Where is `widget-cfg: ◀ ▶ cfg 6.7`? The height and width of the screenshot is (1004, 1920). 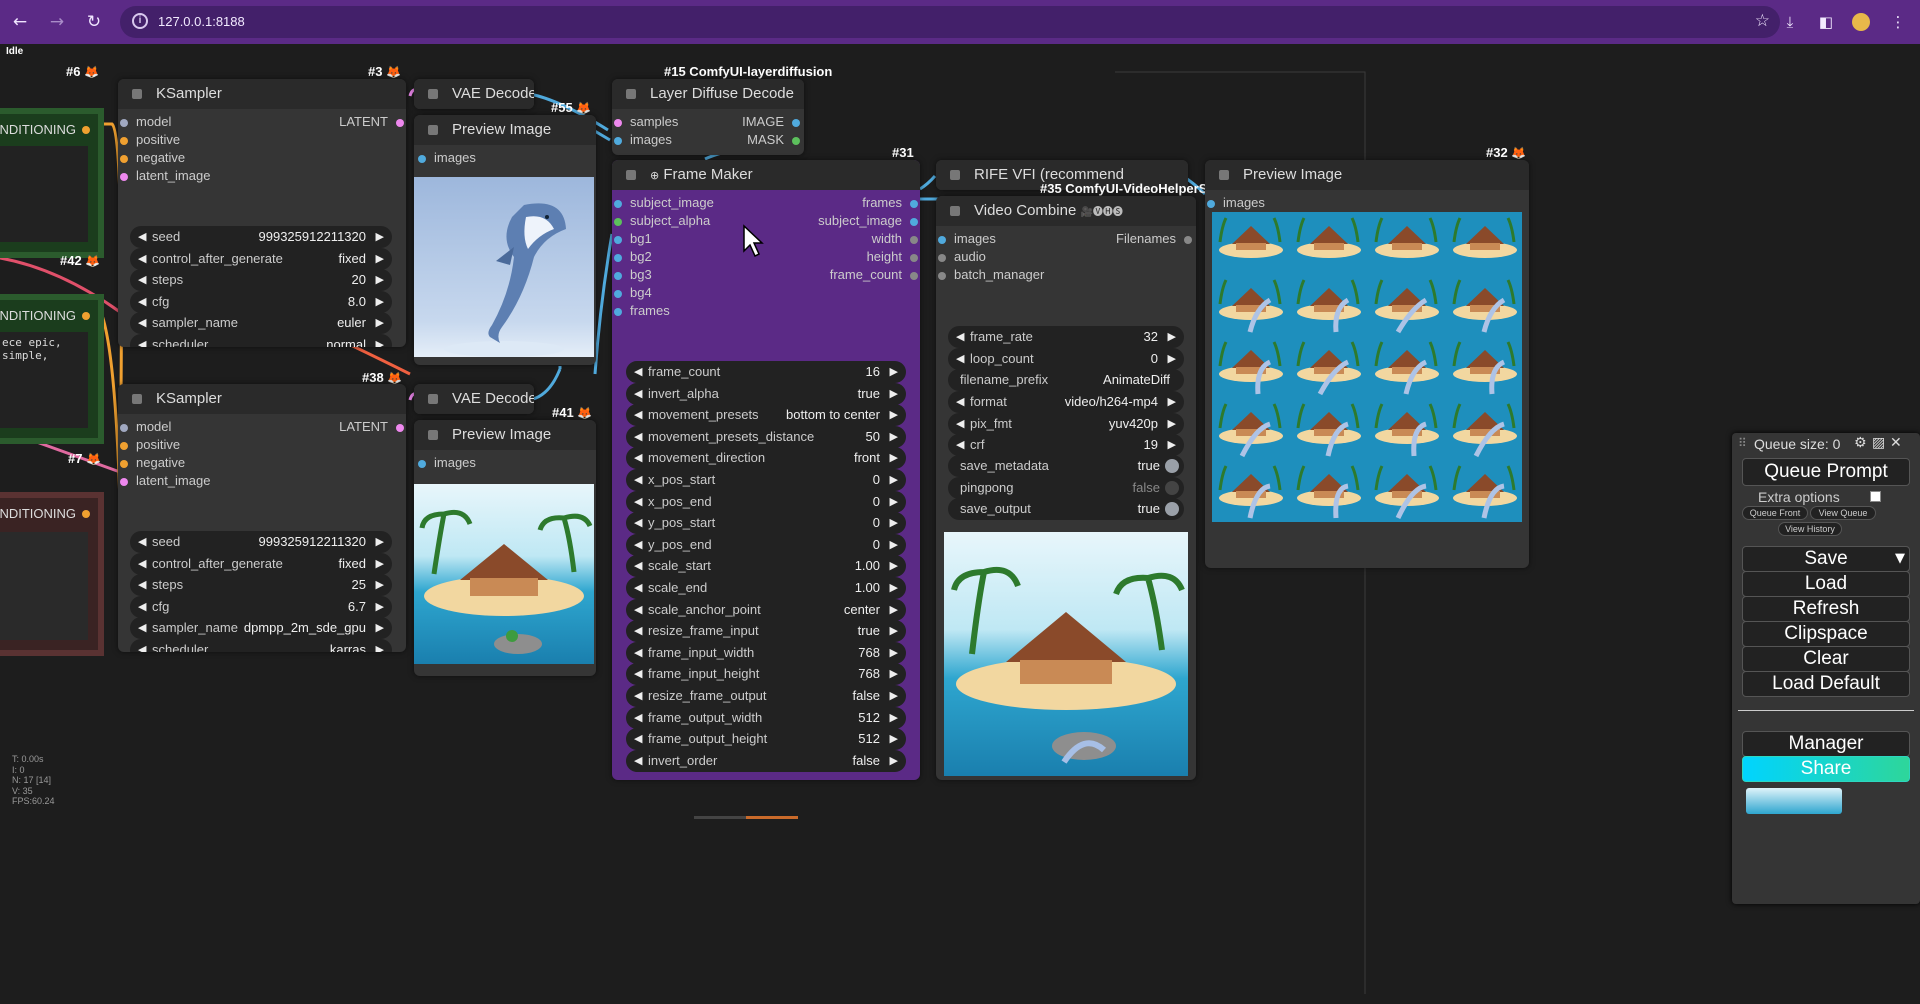
widget-cfg: ◀ ▶ cfg 6.7 is located at coordinates (261, 606).